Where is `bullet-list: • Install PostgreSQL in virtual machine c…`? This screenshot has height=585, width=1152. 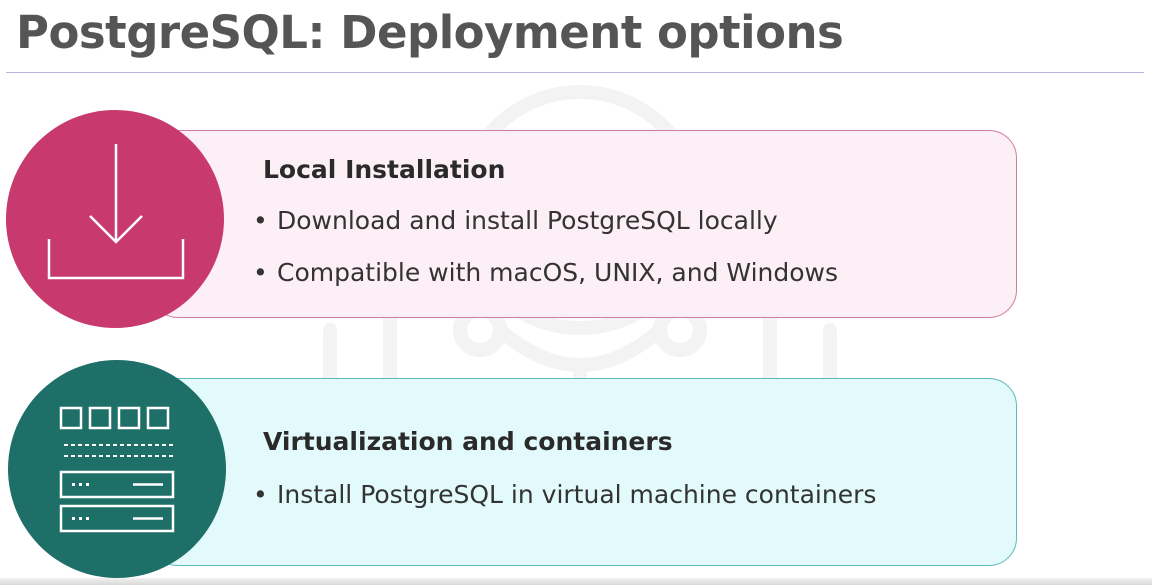 bullet-list: • Install PostgreSQL in virtual machine c… is located at coordinates (564, 501).